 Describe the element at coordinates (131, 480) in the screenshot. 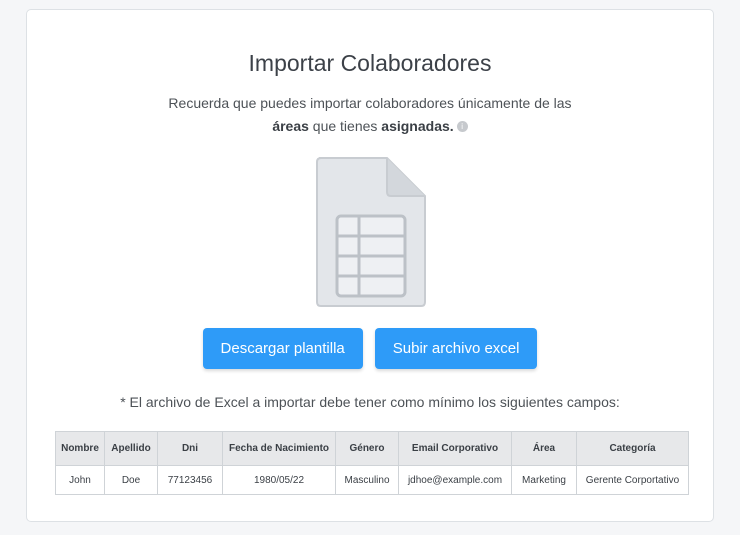

I see `cell-apellido: Doe` at that location.